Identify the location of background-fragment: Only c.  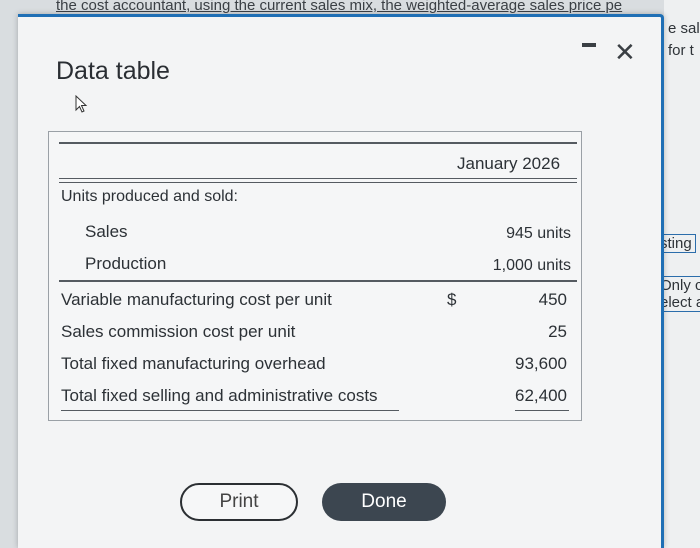
(682, 285).